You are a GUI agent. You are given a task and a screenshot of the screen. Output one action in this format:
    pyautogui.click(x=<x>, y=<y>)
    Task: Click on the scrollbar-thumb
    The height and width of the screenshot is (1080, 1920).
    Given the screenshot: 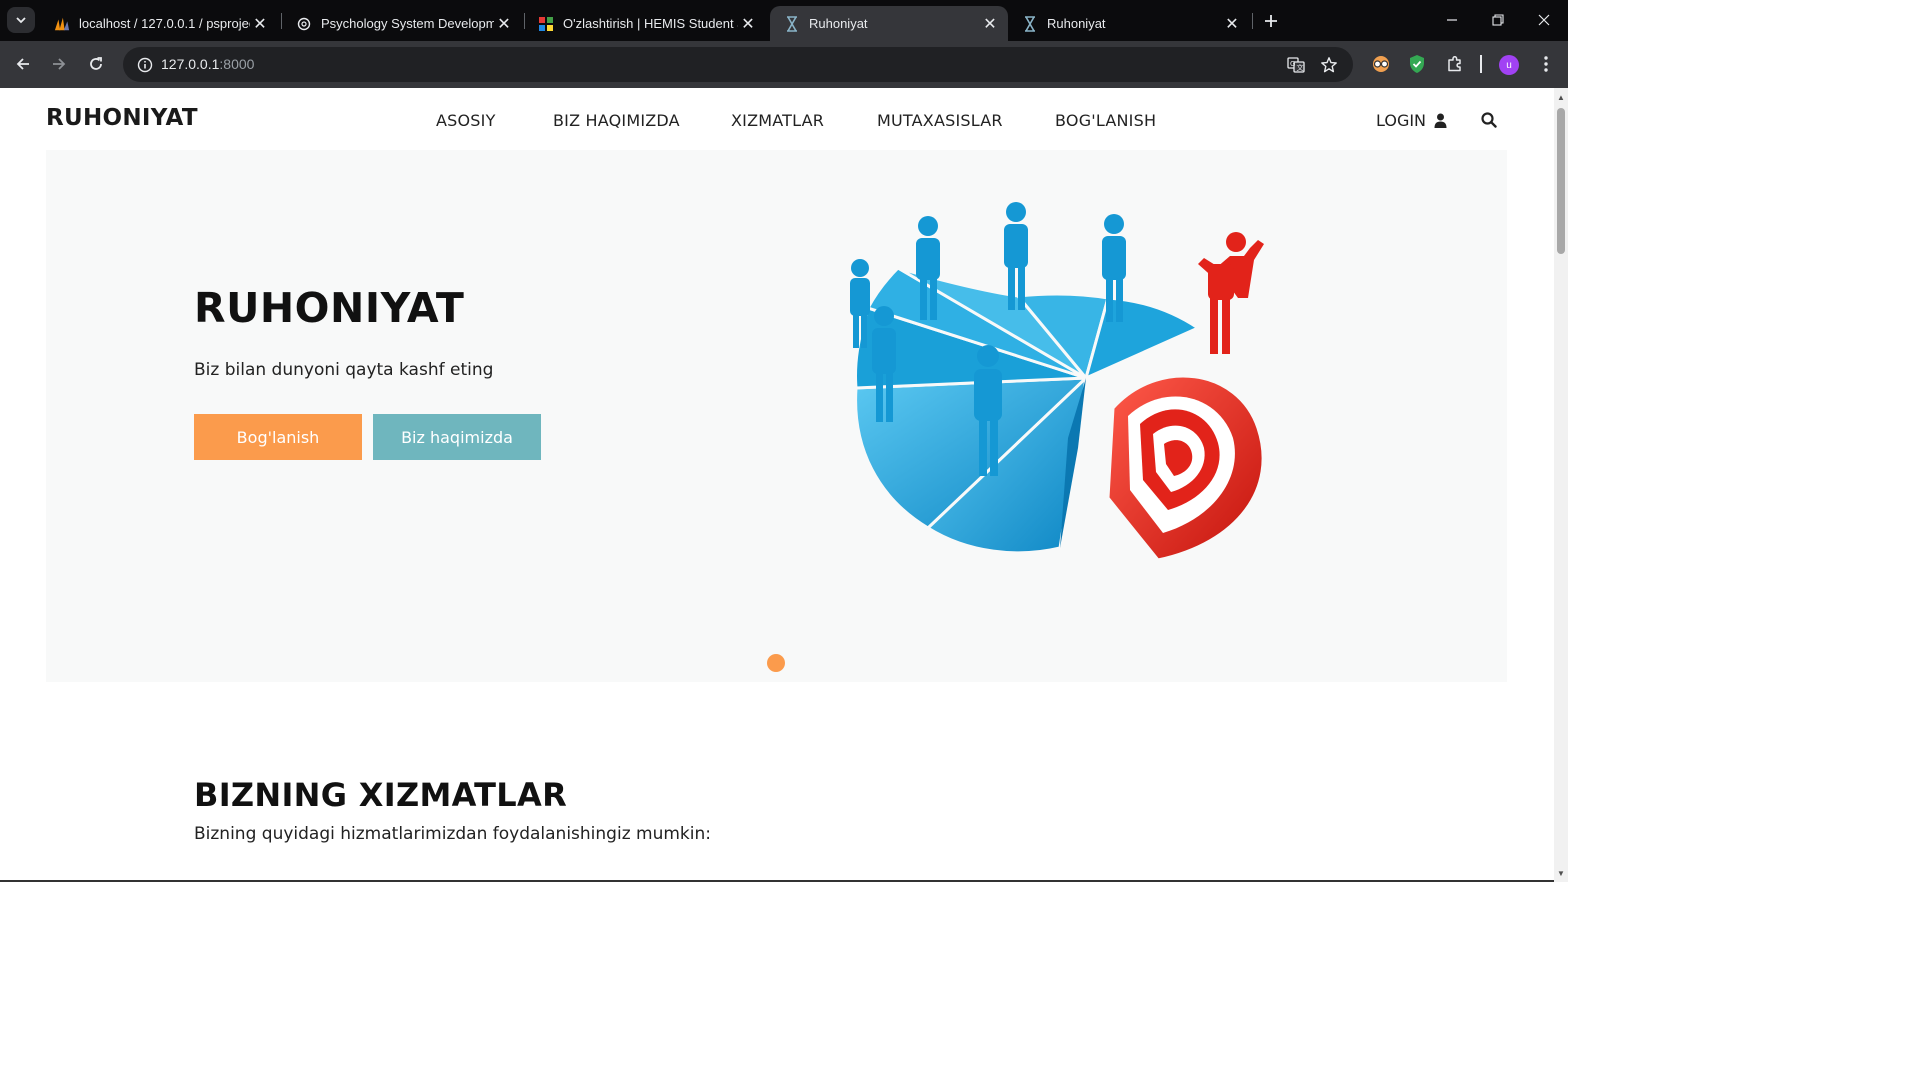 What is the action you would take?
    pyautogui.click(x=1561, y=181)
    